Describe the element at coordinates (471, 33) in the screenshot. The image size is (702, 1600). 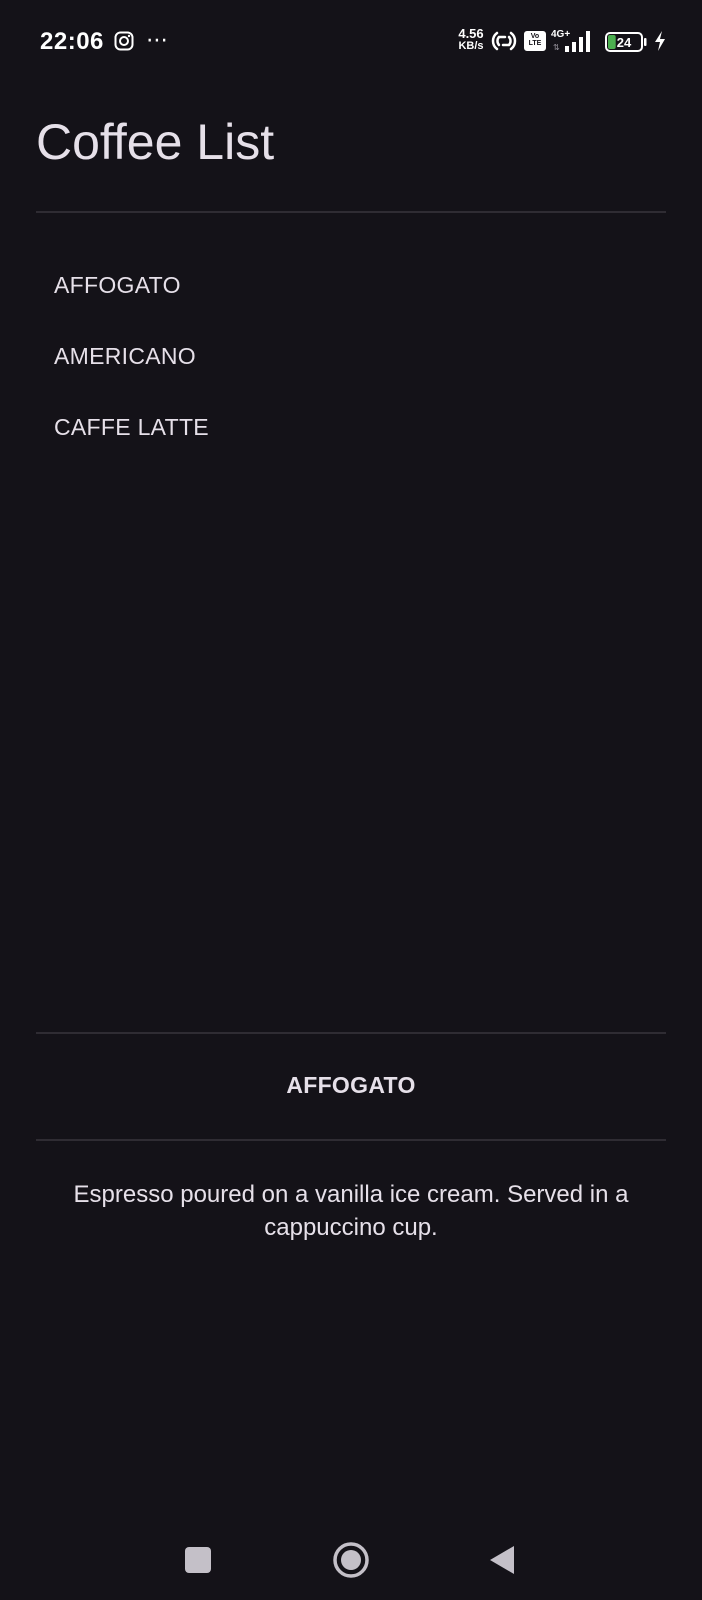
I see `net-speed-value: 4.56` at that location.